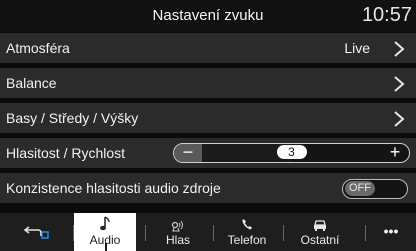 The image size is (416, 251). I want to click on row-volume-speed: Hlasitost / Rychlost − 3 +, so click(208, 152).